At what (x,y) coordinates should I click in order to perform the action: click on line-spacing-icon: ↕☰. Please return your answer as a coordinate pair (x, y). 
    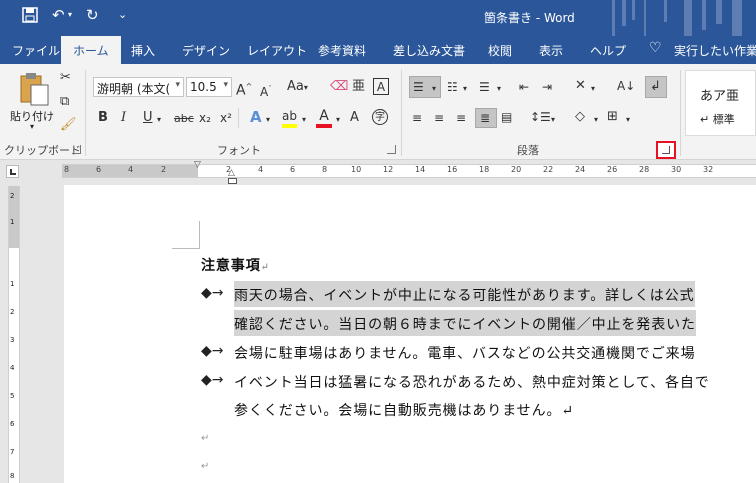
    Looking at the image, I should click on (540, 117).